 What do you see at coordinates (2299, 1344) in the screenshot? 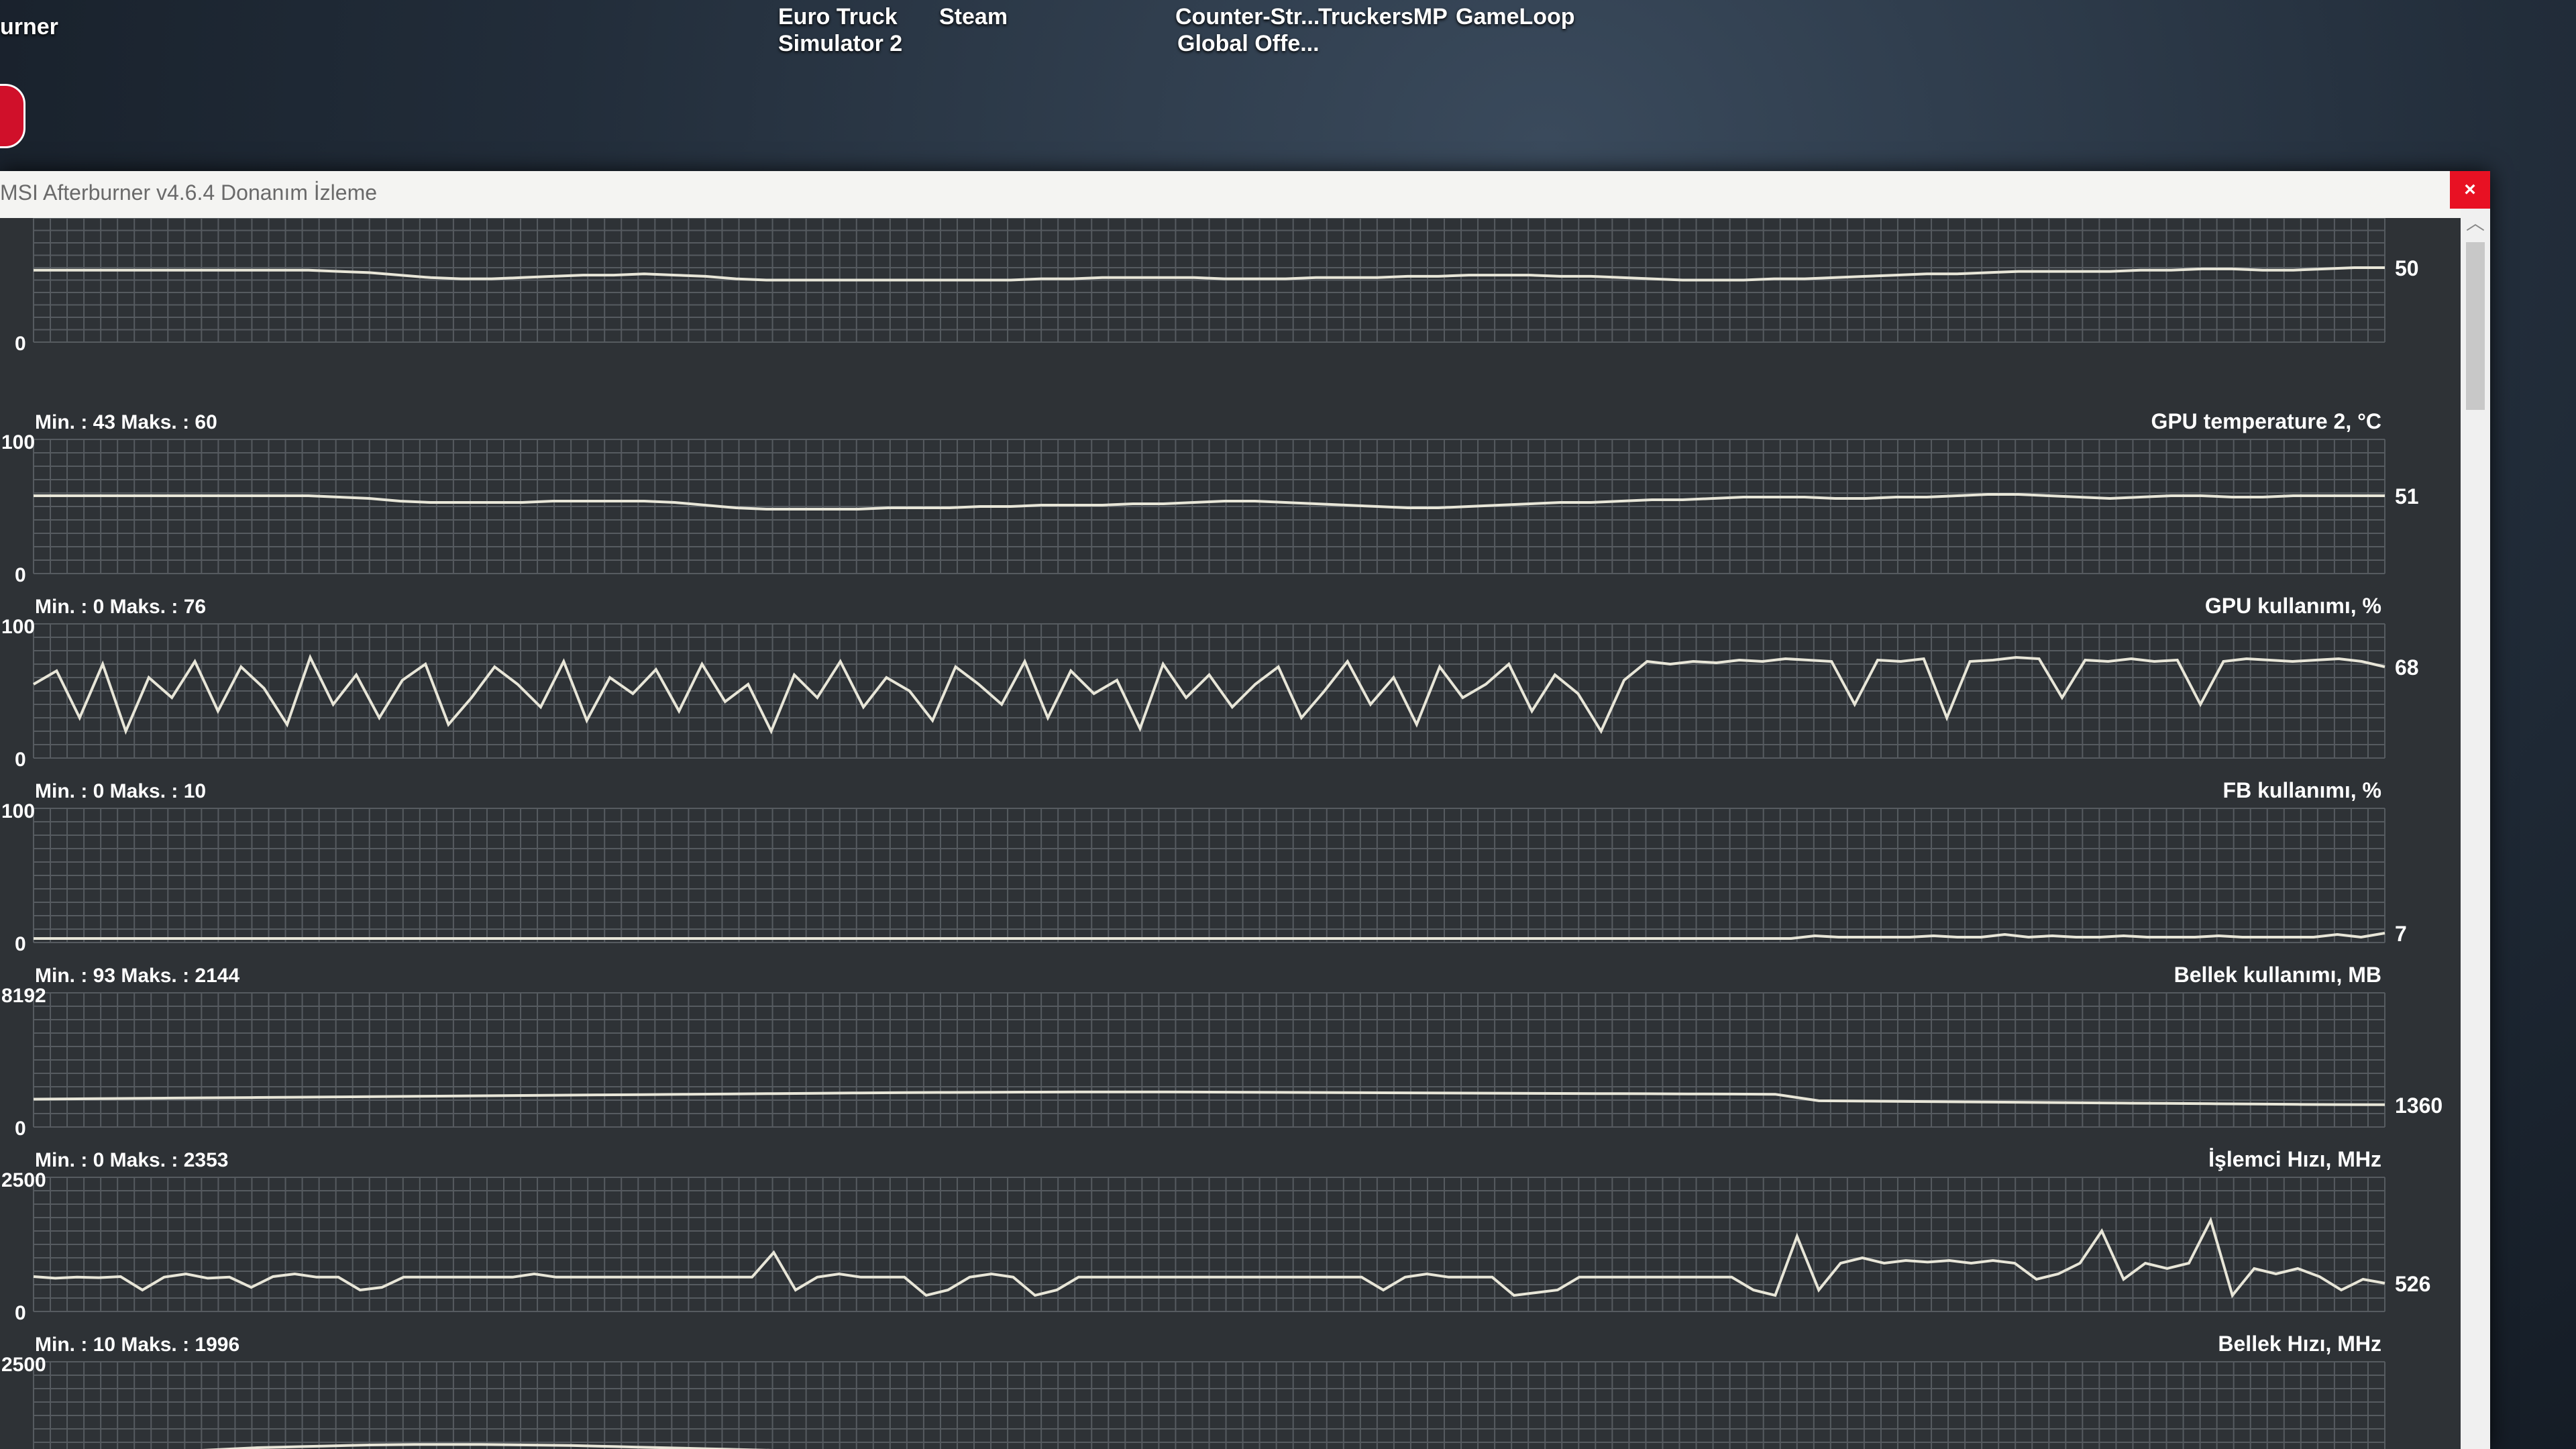
I see `graph-title: Bellek Hızı, MHz` at bounding box center [2299, 1344].